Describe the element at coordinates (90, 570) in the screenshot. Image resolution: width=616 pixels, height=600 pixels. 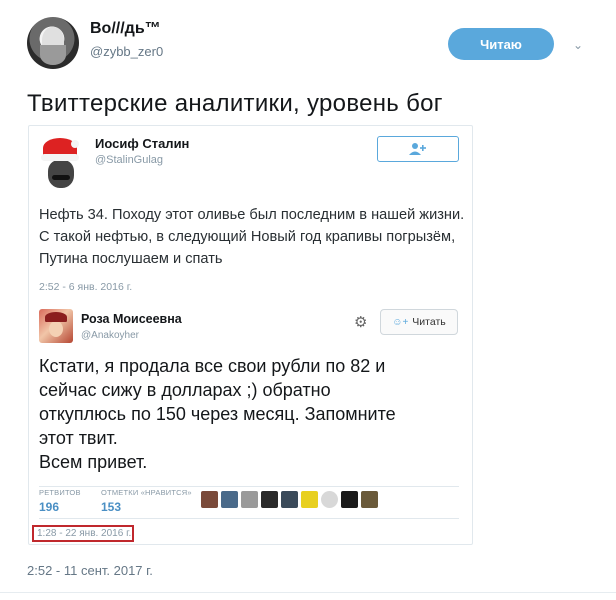
I see `tweet-timestamp: 2:52 - 11 сент. 2017 г.` at that location.